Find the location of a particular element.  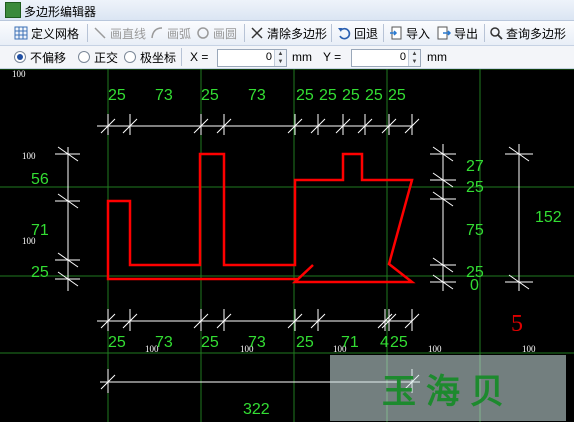

clear-polygon-label: 清除多边形 is located at coordinates (297, 33).